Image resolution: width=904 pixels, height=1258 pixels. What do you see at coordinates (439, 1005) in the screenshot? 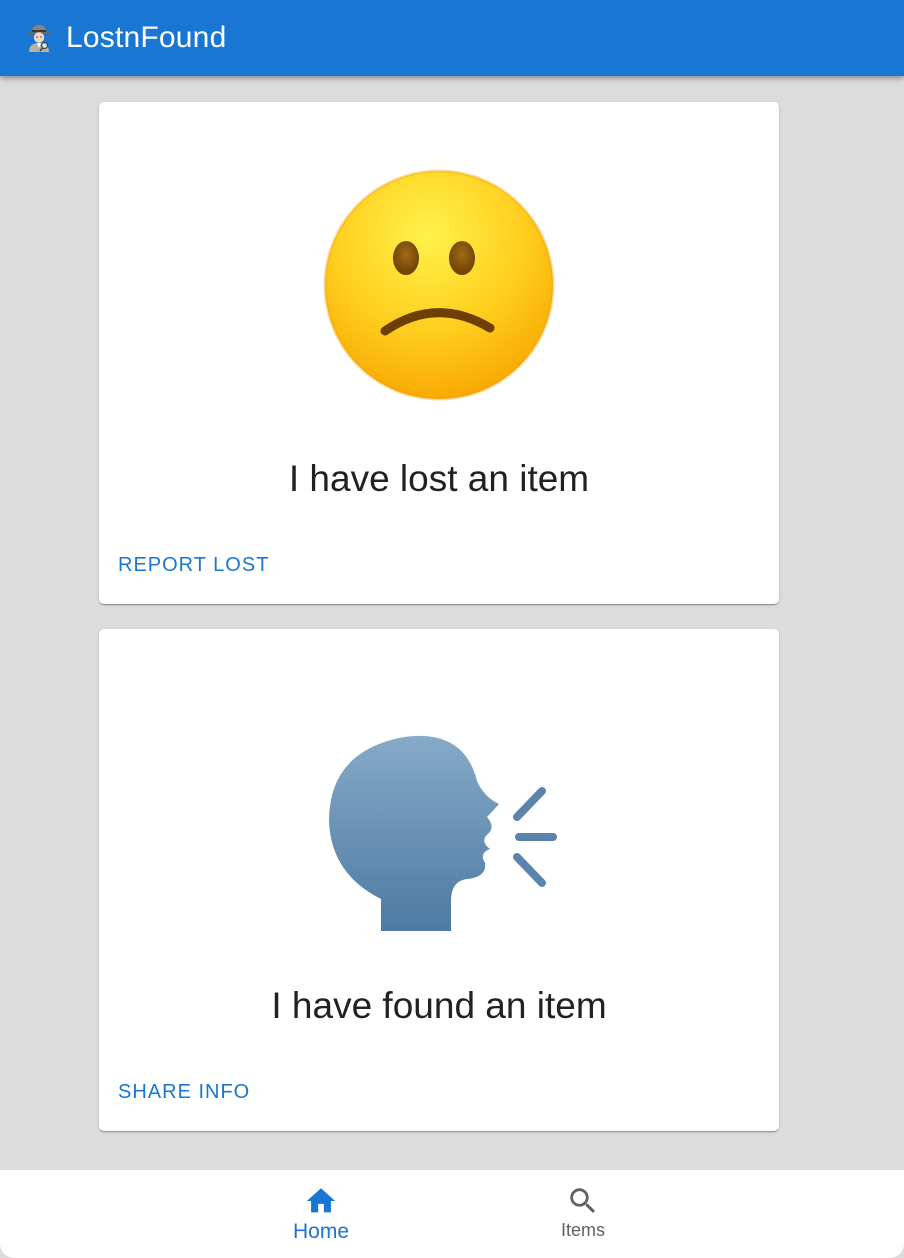
I see `card-title: I have found an item` at bounding box center [439, 1005].